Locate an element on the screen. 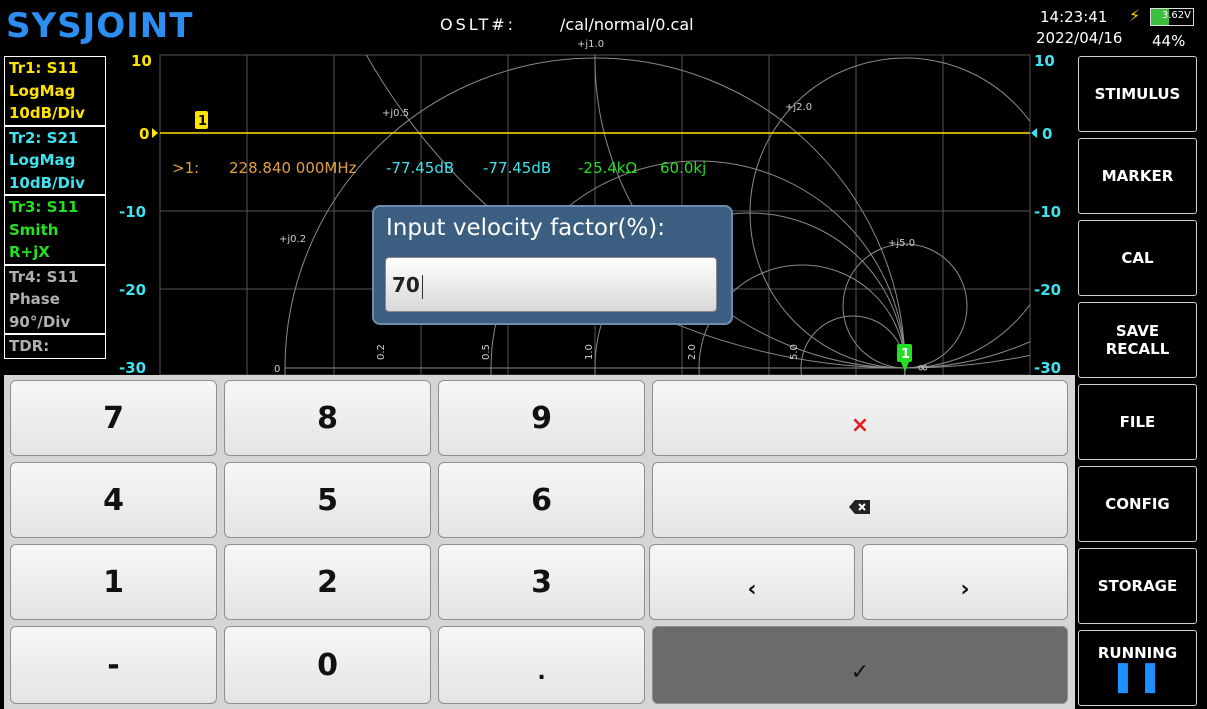 The height and width of the screenshot is (709, 1207). smith-marker-label: 1 is located at coordinates (905, 354).